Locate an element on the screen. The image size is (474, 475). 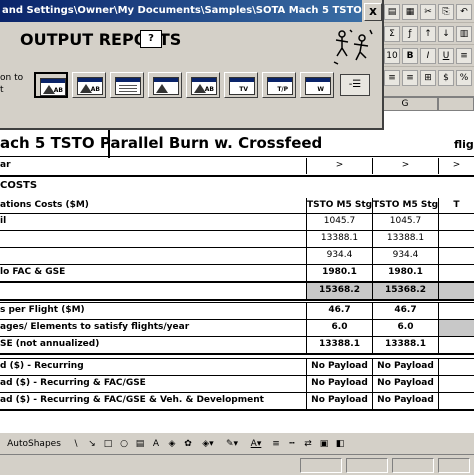
toolbar-button: ⎘ is located at coordinates (446, 12).